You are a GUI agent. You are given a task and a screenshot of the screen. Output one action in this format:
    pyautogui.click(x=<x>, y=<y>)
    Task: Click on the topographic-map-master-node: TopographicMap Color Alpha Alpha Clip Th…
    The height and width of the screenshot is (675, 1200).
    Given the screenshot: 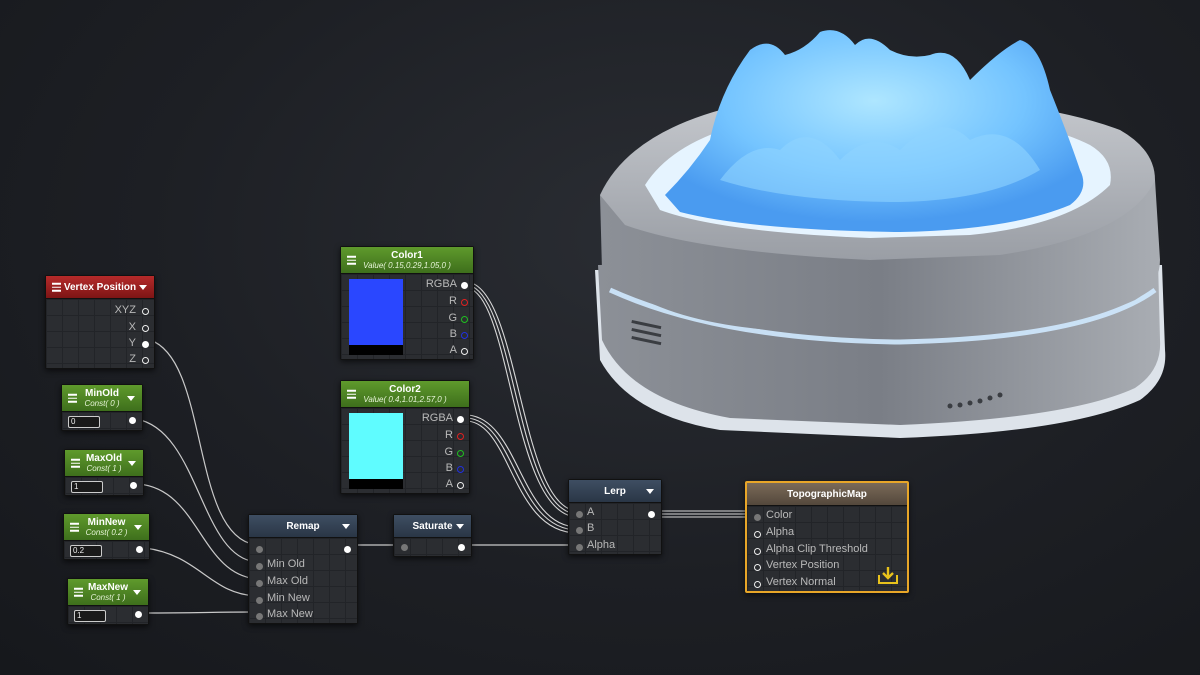 What is the action you would take?
    pyautogui.click(x=827, y=537)
    